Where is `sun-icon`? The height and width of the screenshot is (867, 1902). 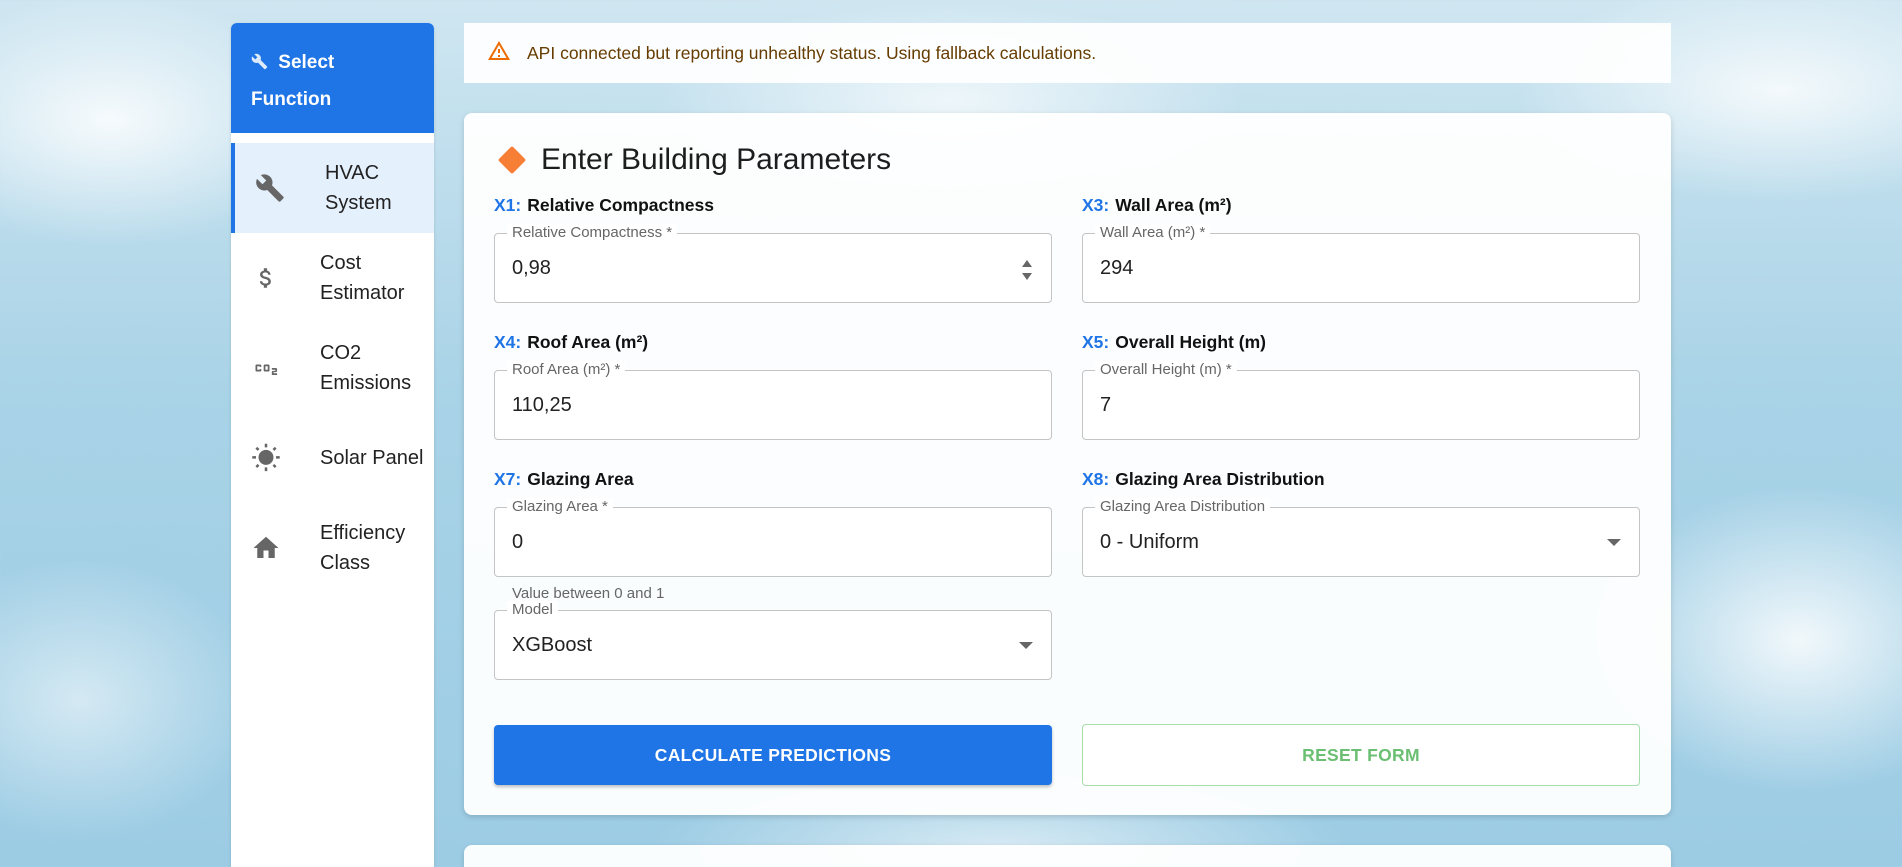
sun-icon is located at coordinates (266, 458).